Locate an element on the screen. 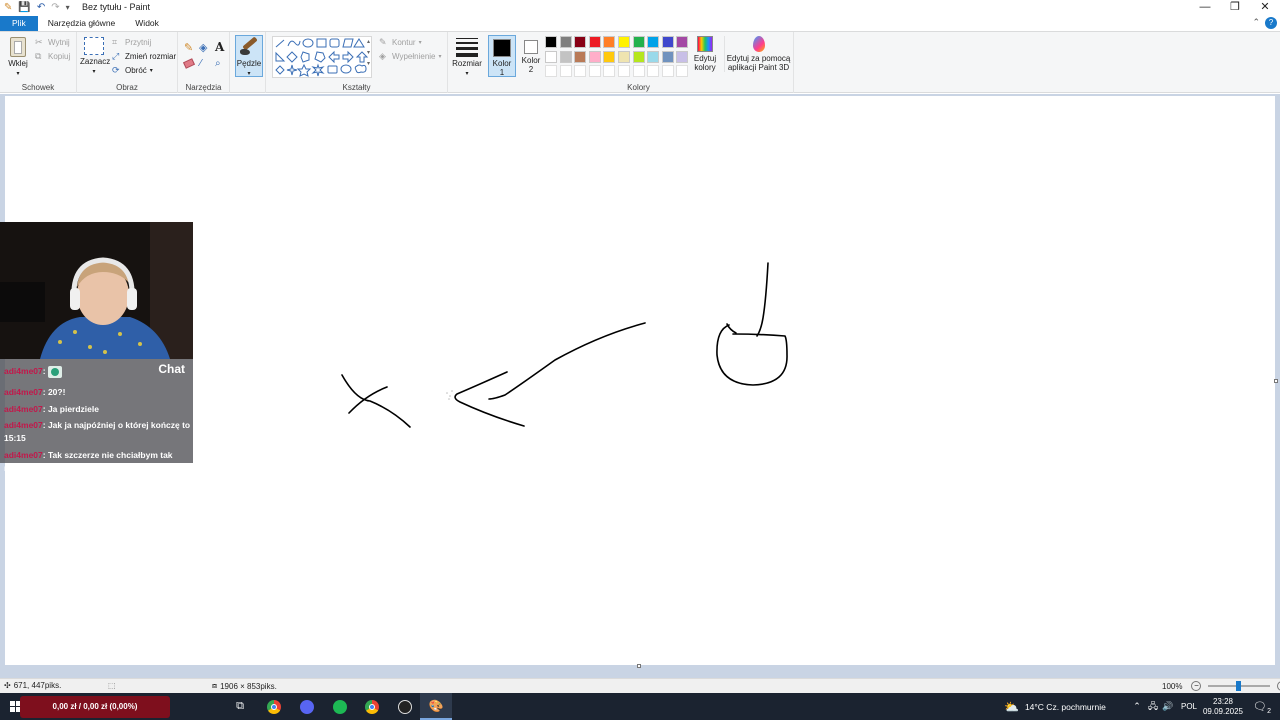 This screenshot has width=1280, height=720. task-view-button: ⧉ is located at coordinates (240, 706).